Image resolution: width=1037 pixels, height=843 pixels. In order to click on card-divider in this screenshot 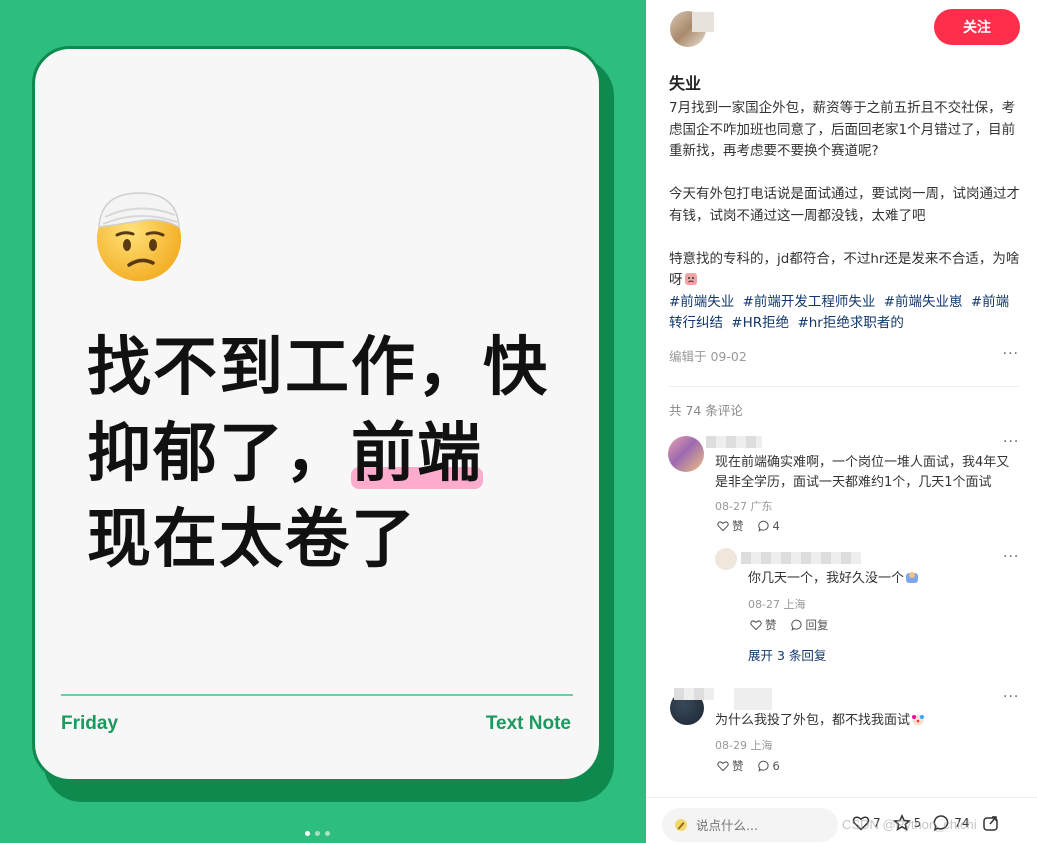, I will do `click(317, 695)`.